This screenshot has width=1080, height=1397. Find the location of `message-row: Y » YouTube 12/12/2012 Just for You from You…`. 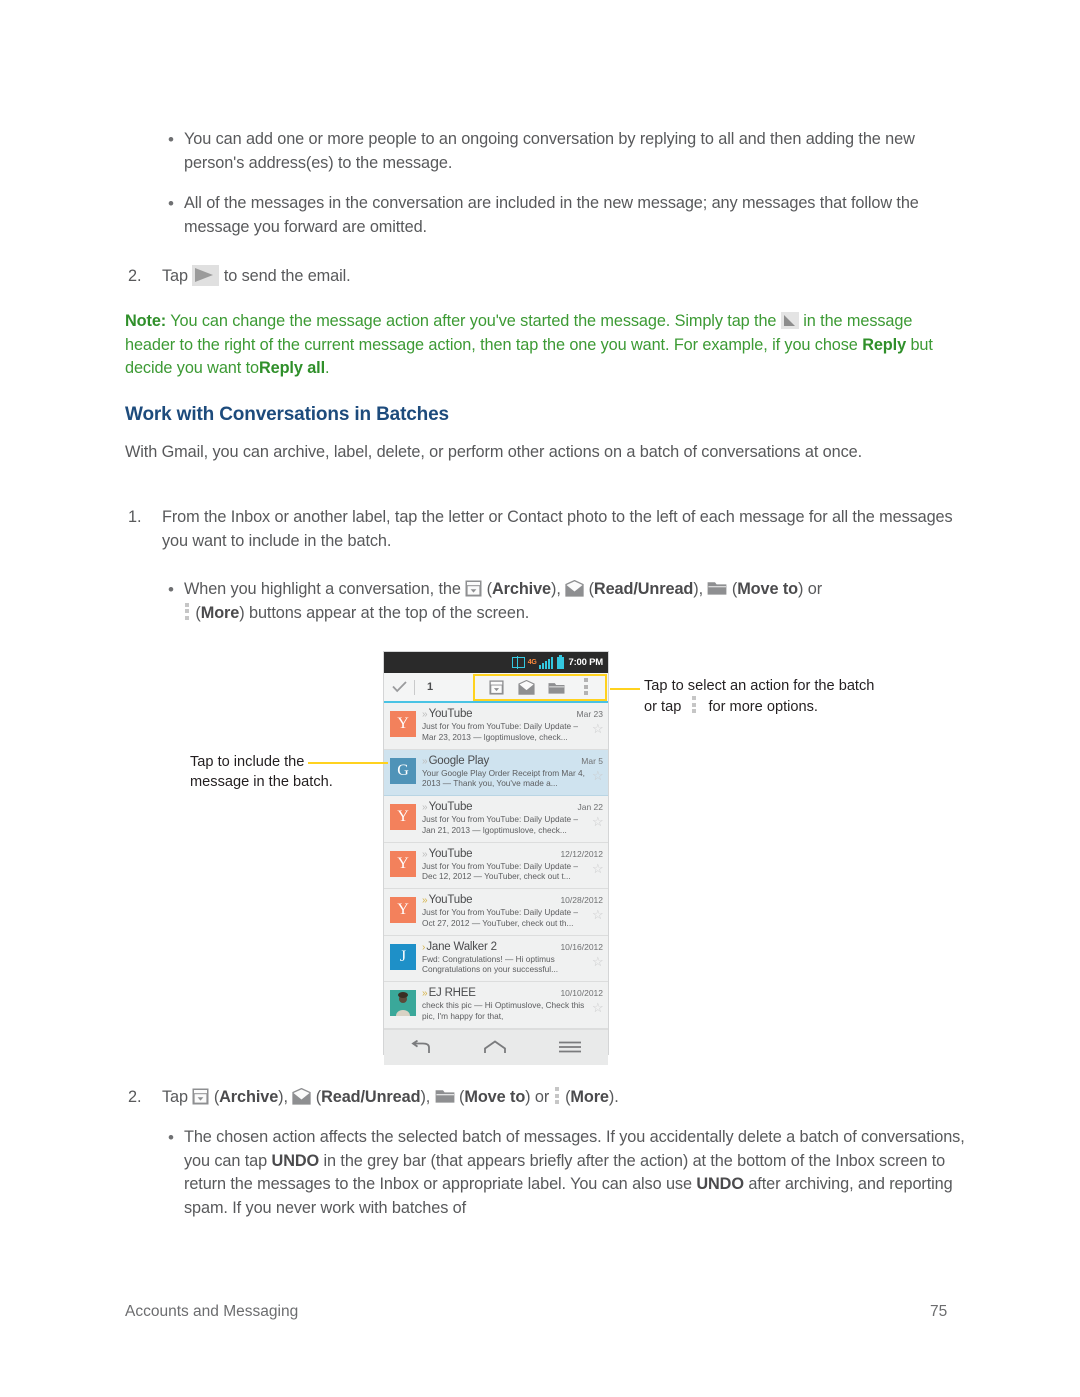

message-row: Y » YouTube 12/12/2012 Just for You from You… is located at coordinates (496, 865).